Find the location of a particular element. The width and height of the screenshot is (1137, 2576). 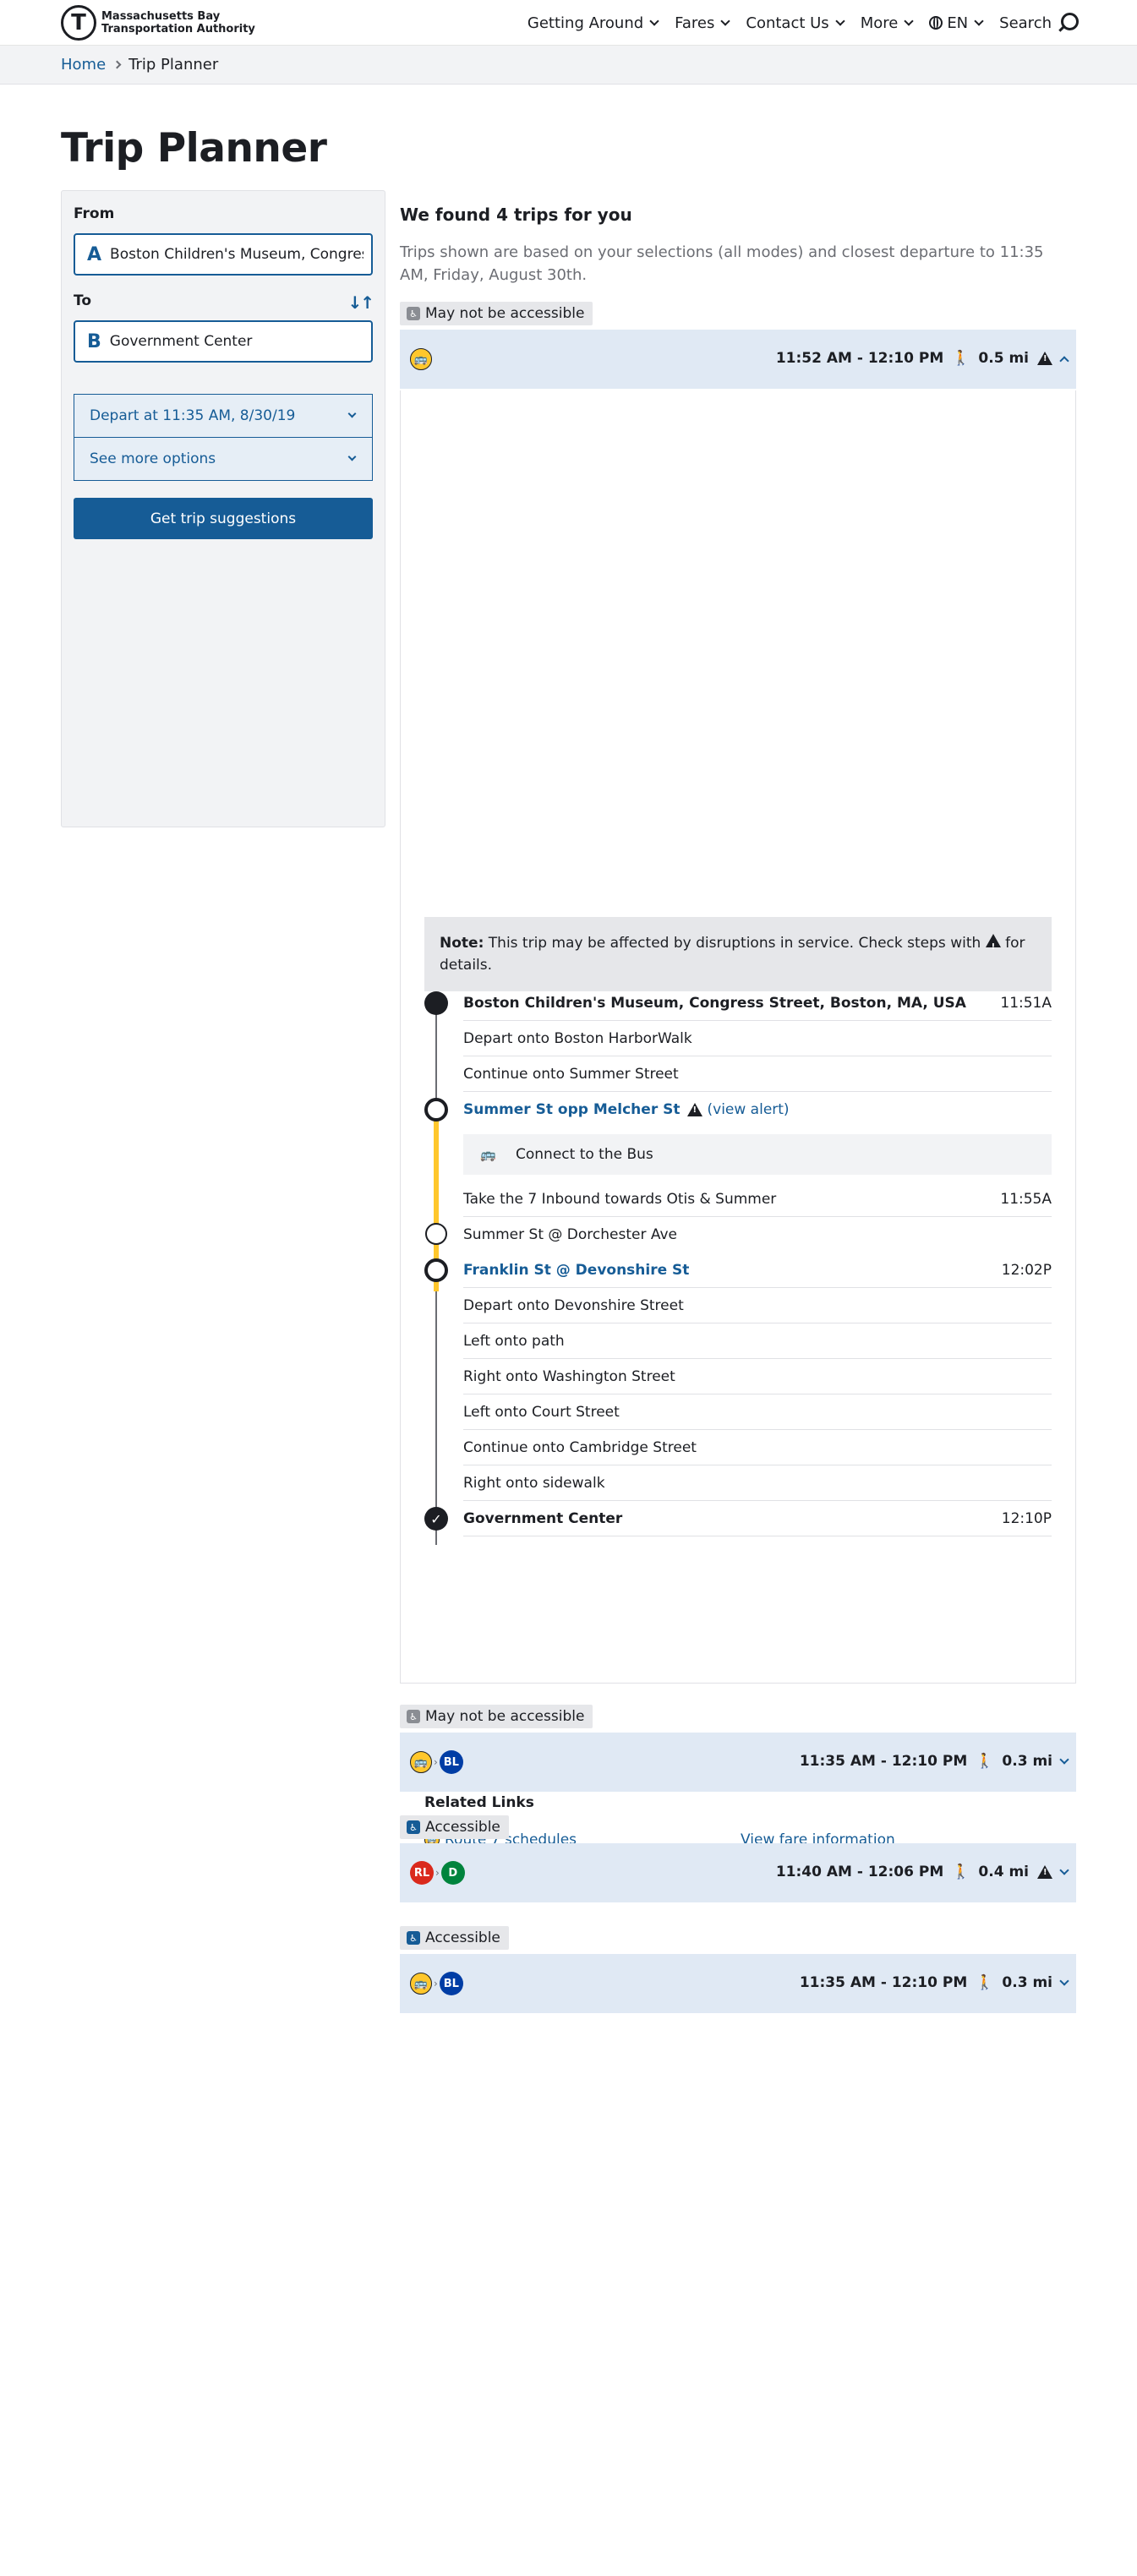

nav-label: Contact Us is located at coordinates (787, 23).